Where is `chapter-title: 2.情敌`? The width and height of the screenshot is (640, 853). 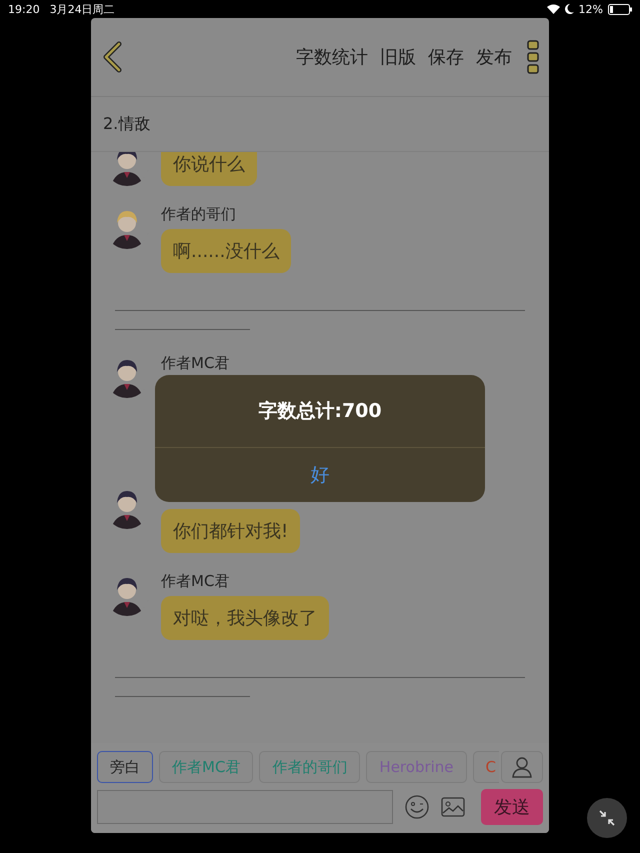 chapter-title: 2.情敌 is located at coordinates (126, 124).